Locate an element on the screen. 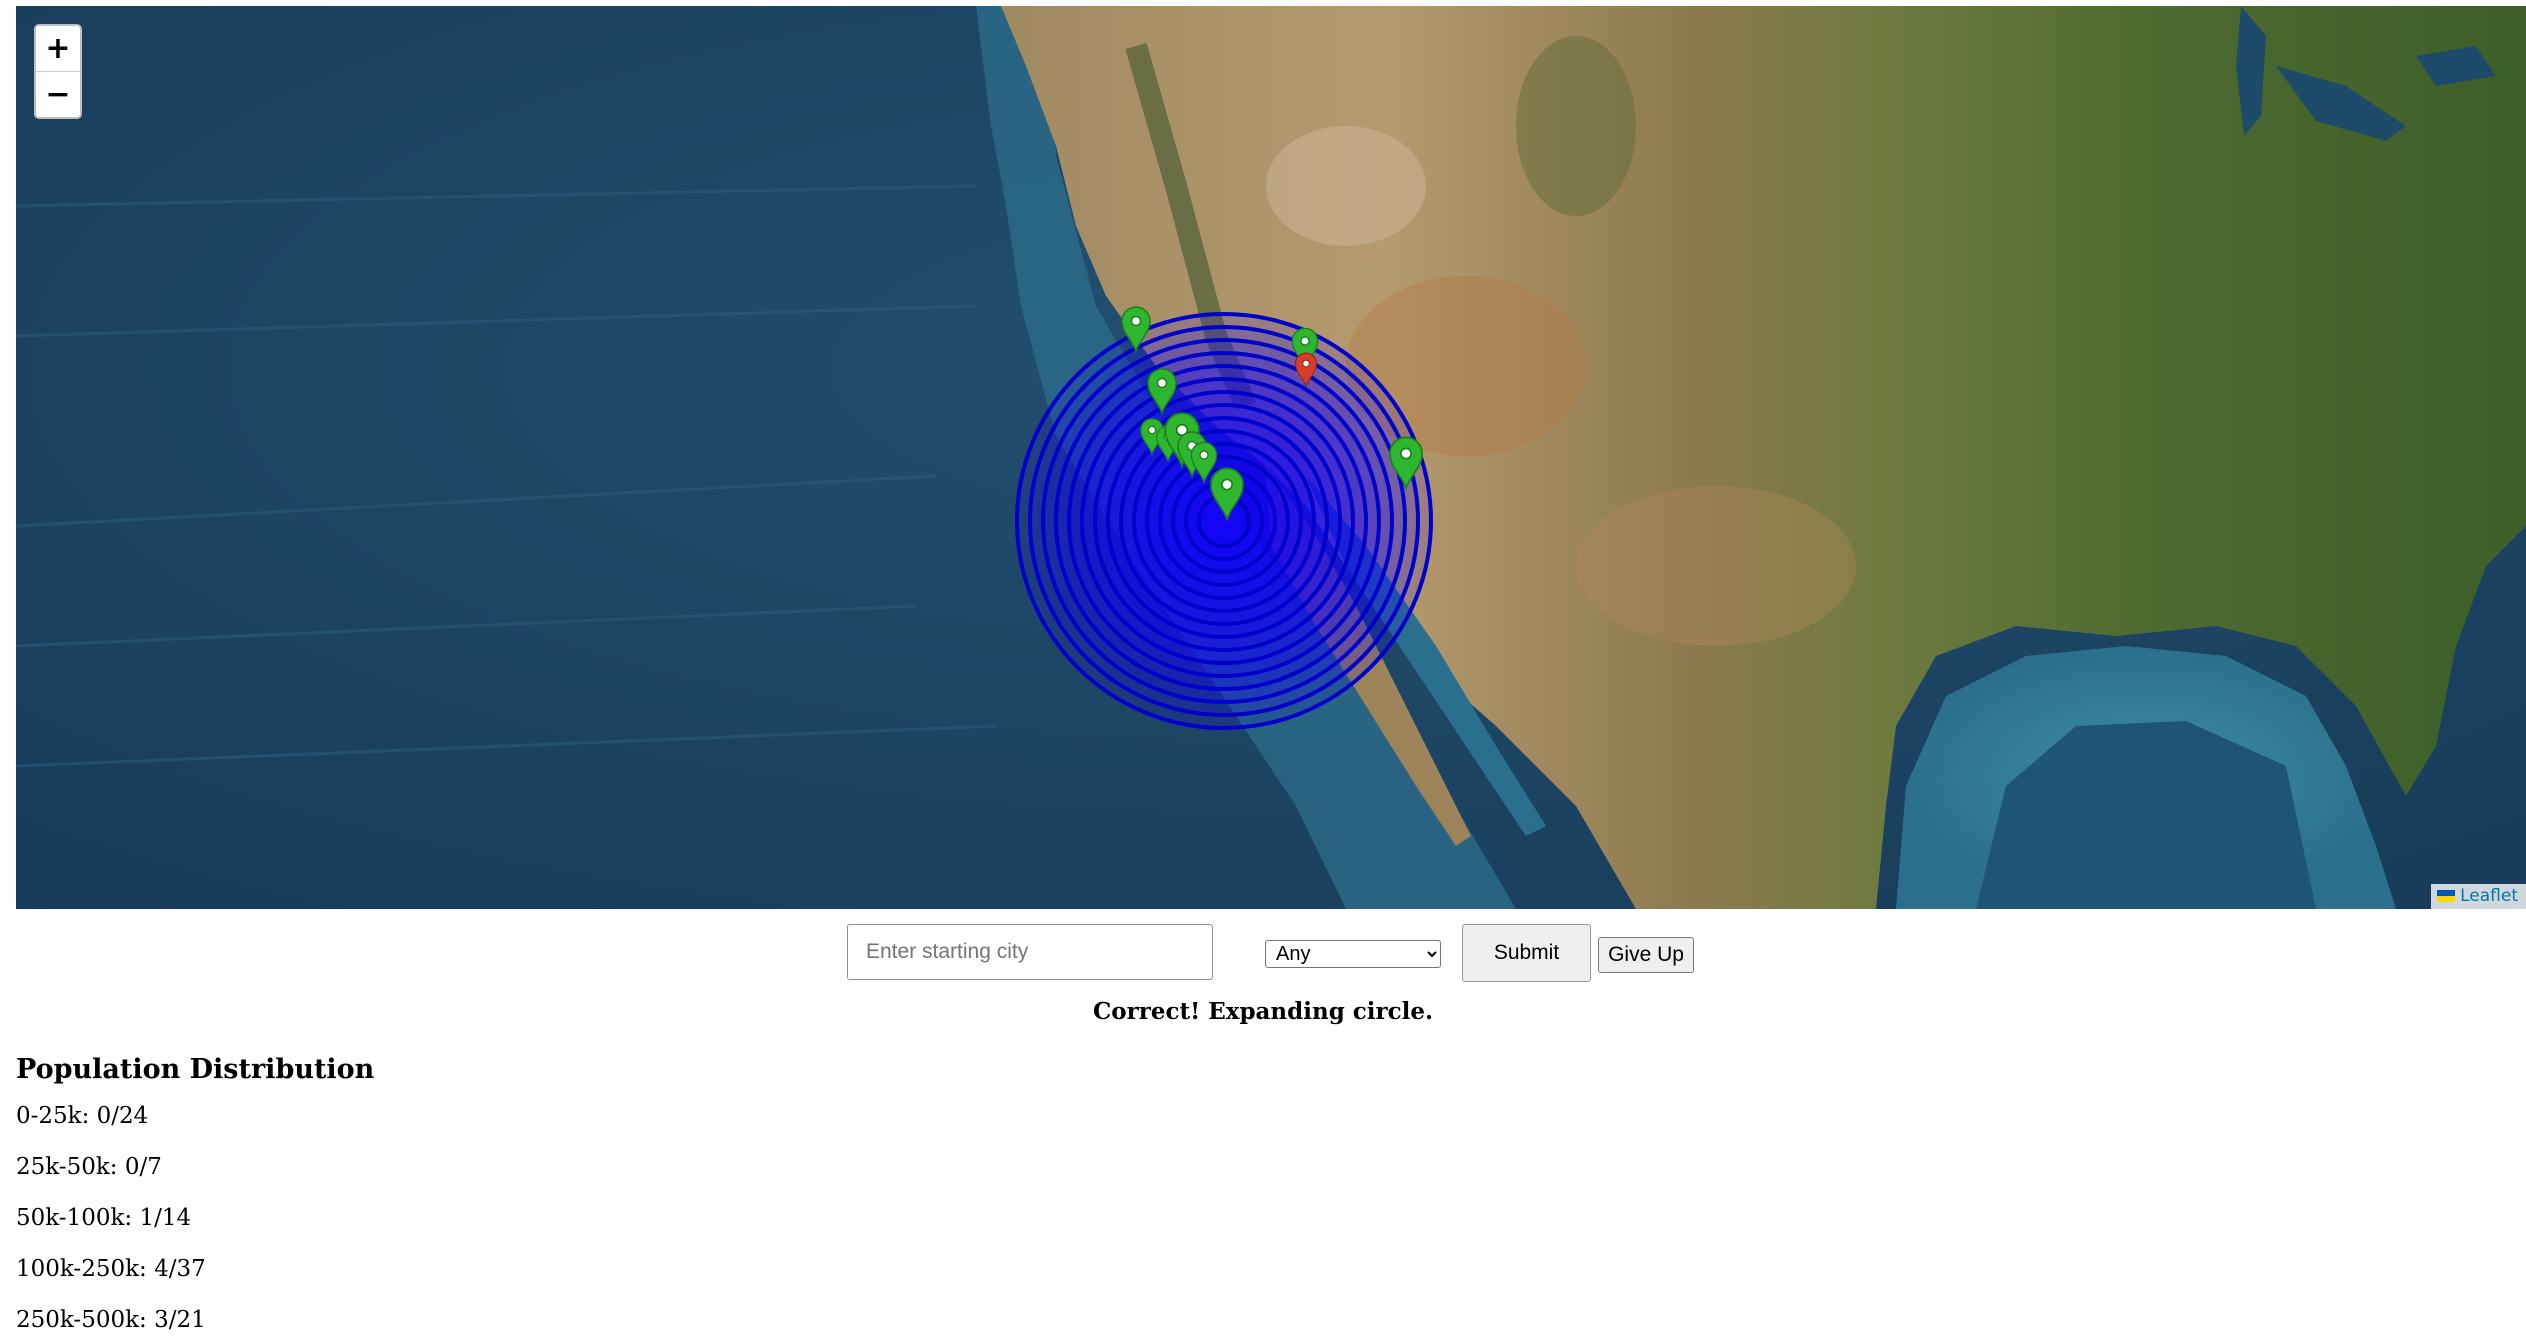 The width and height of the screenshot is (2526, 1342). map-attribution: Leaflet is located at coordinates (2478, 896).